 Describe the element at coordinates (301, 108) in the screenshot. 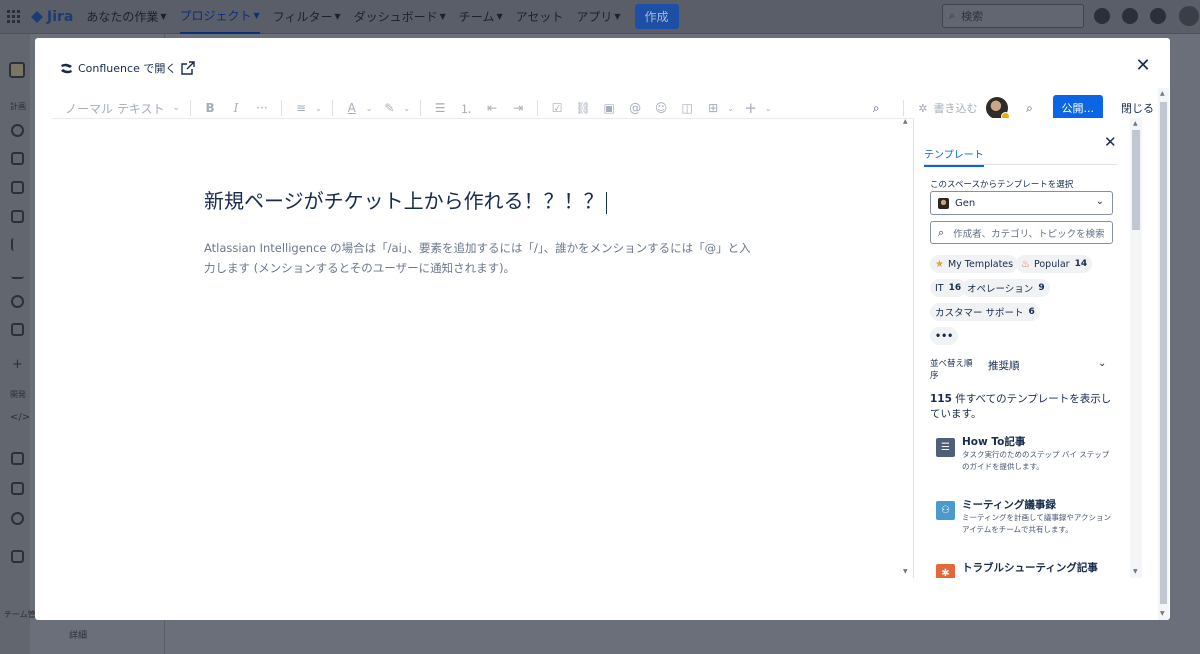

I see `align-left-icon: ≡` at that location.